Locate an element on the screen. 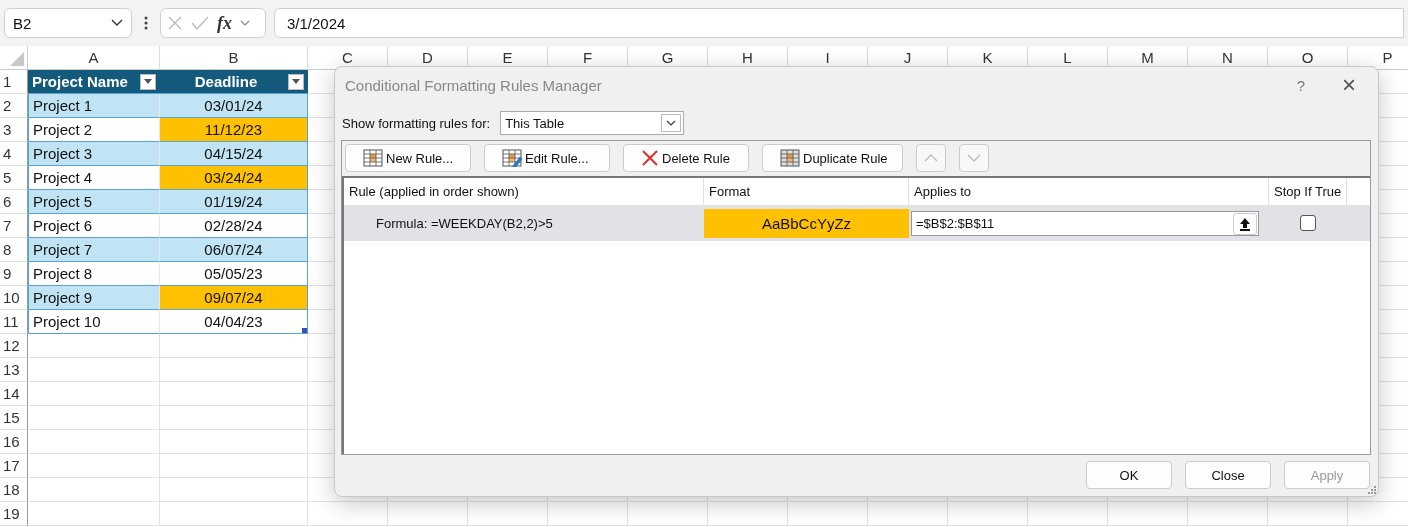 Image resolution: width=1408 pixels, height=527 pixels. check-icon is located at coordinates (200, 23).